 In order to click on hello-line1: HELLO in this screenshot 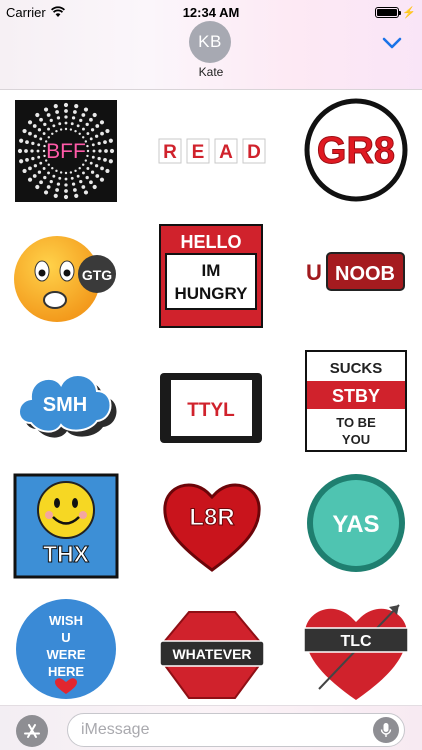, I will do `click(211, 242)`.